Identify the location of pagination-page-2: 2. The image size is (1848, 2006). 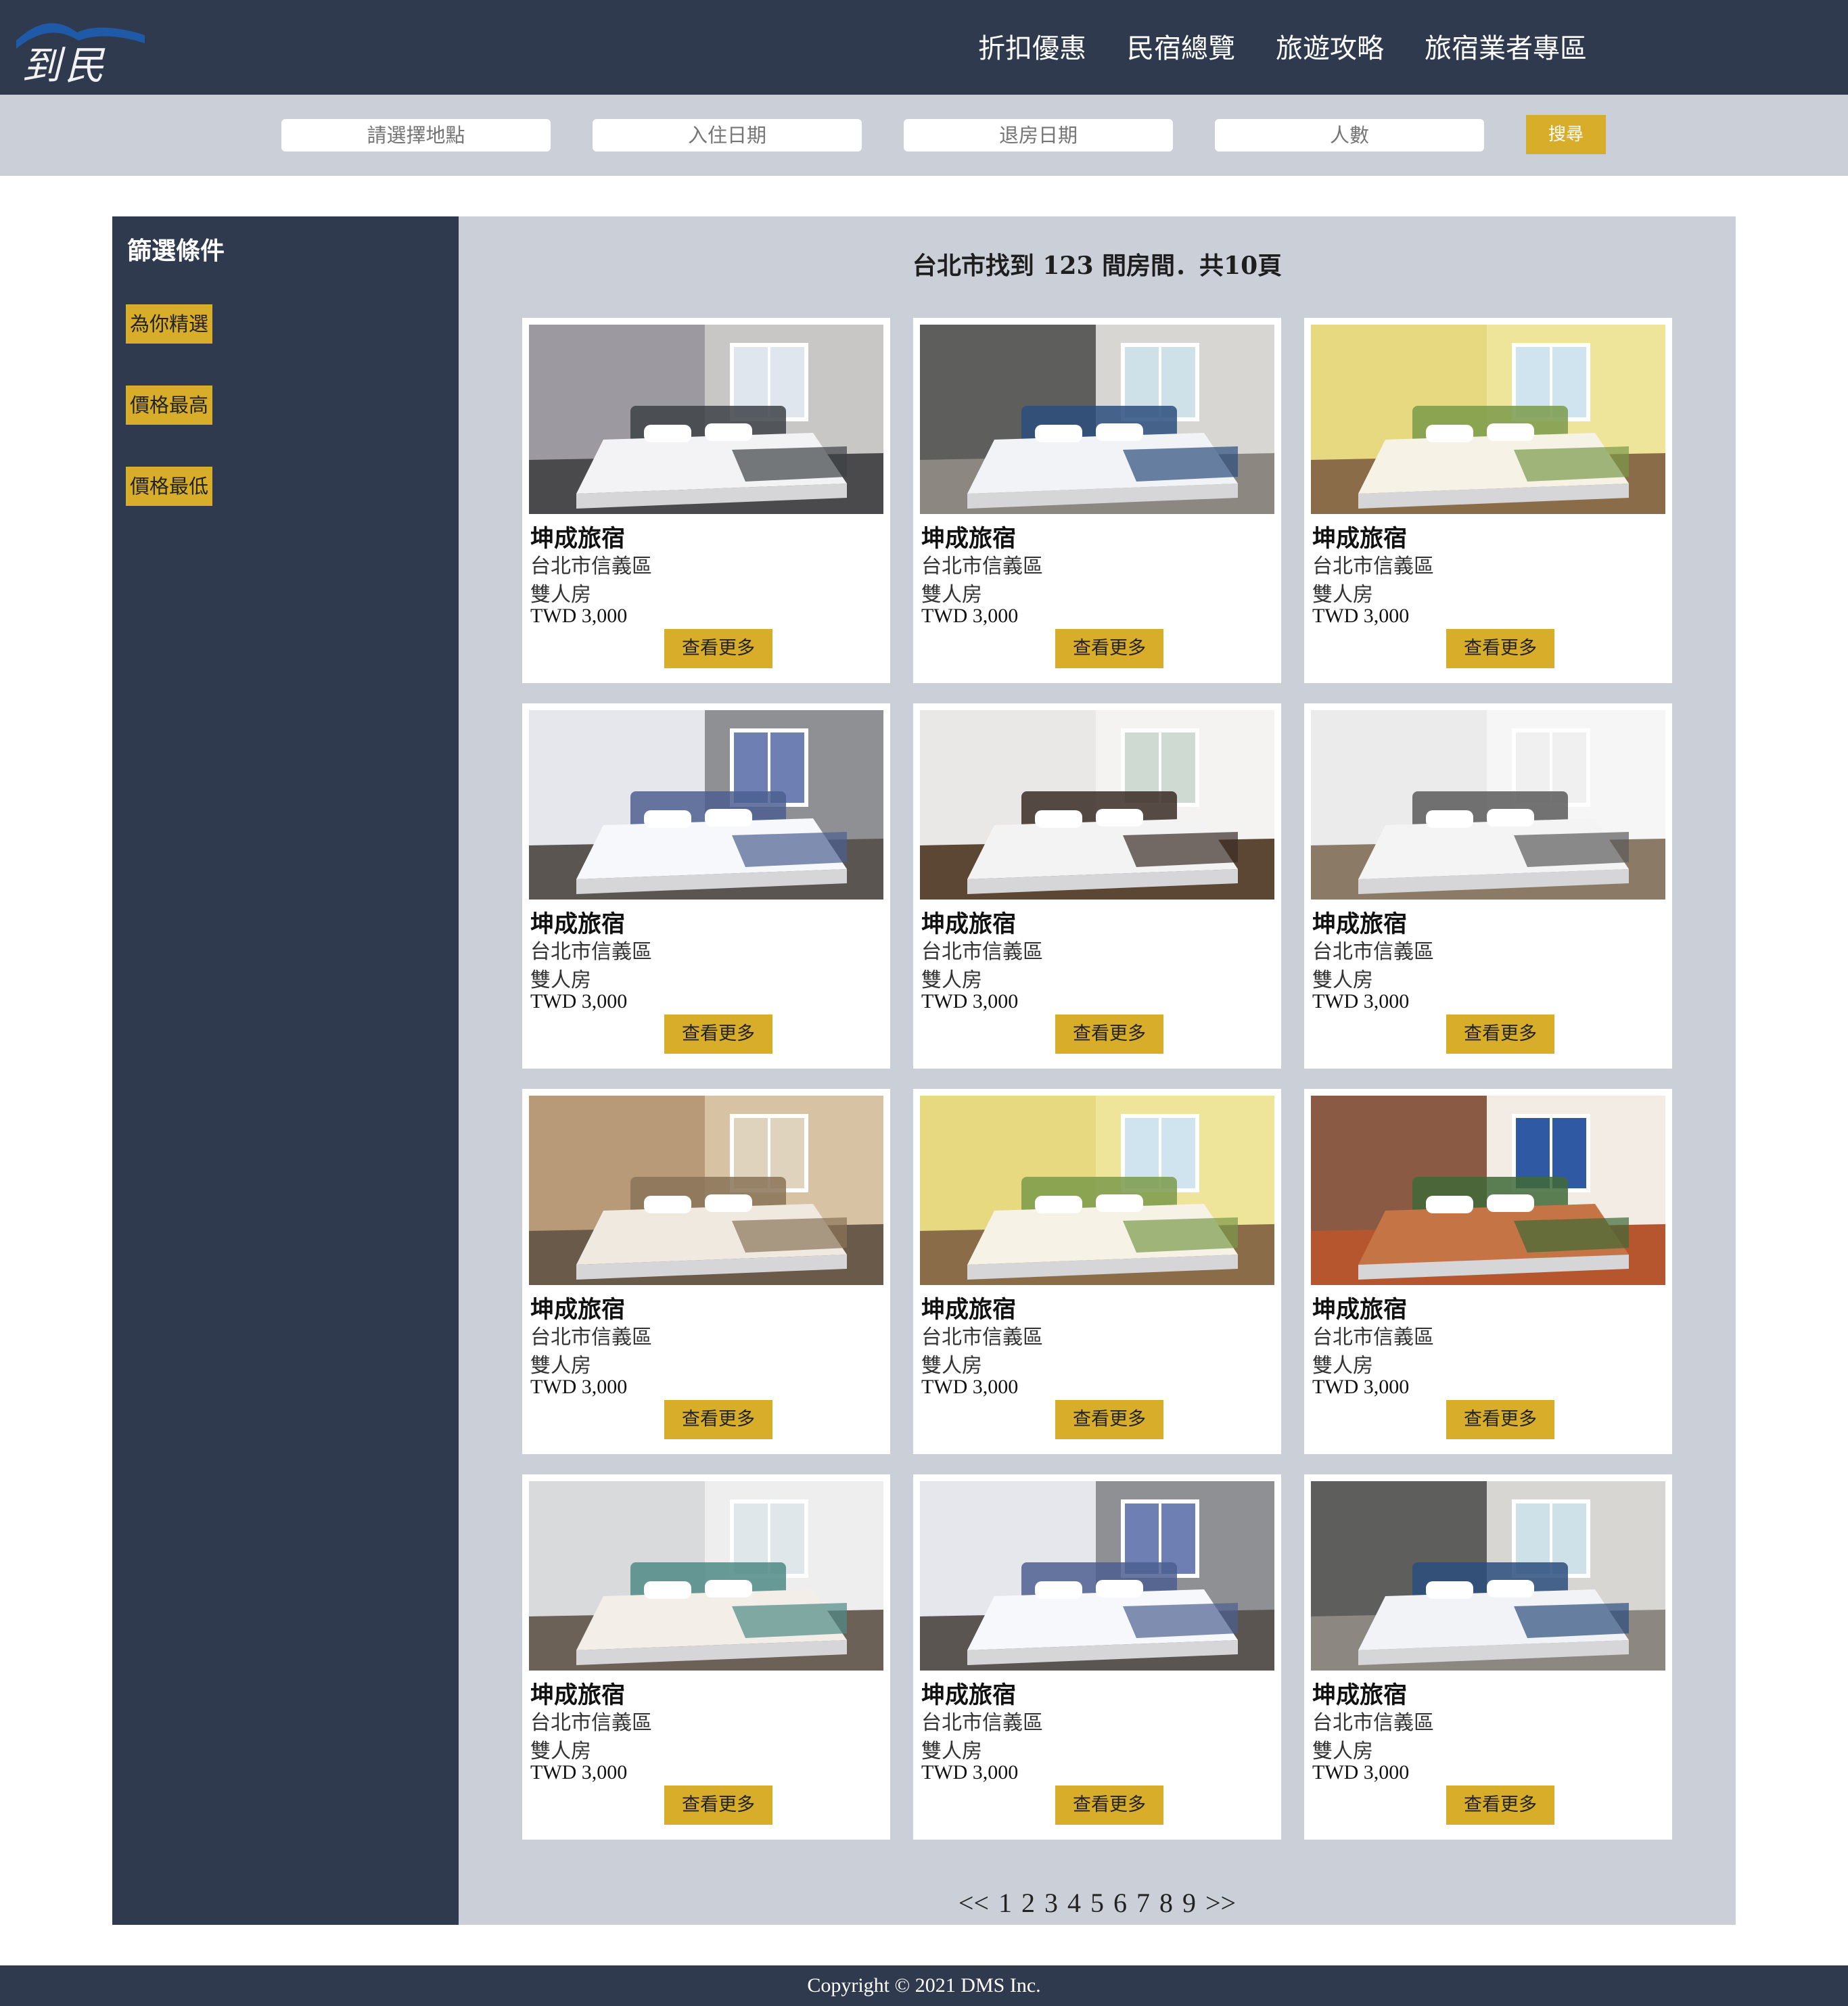
(1028, 1903).